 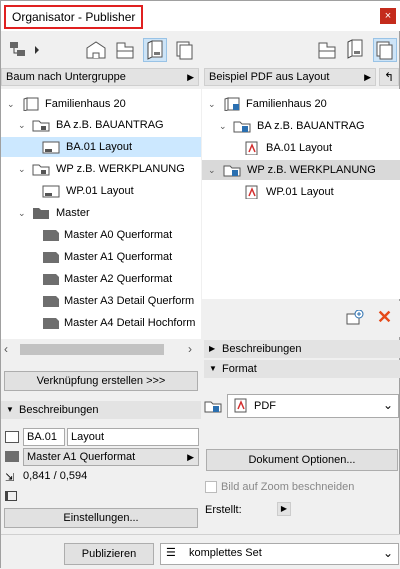 I want to click on left-tree-header: Baum nach Untergruppe ▶, so click(x=100, y=77).